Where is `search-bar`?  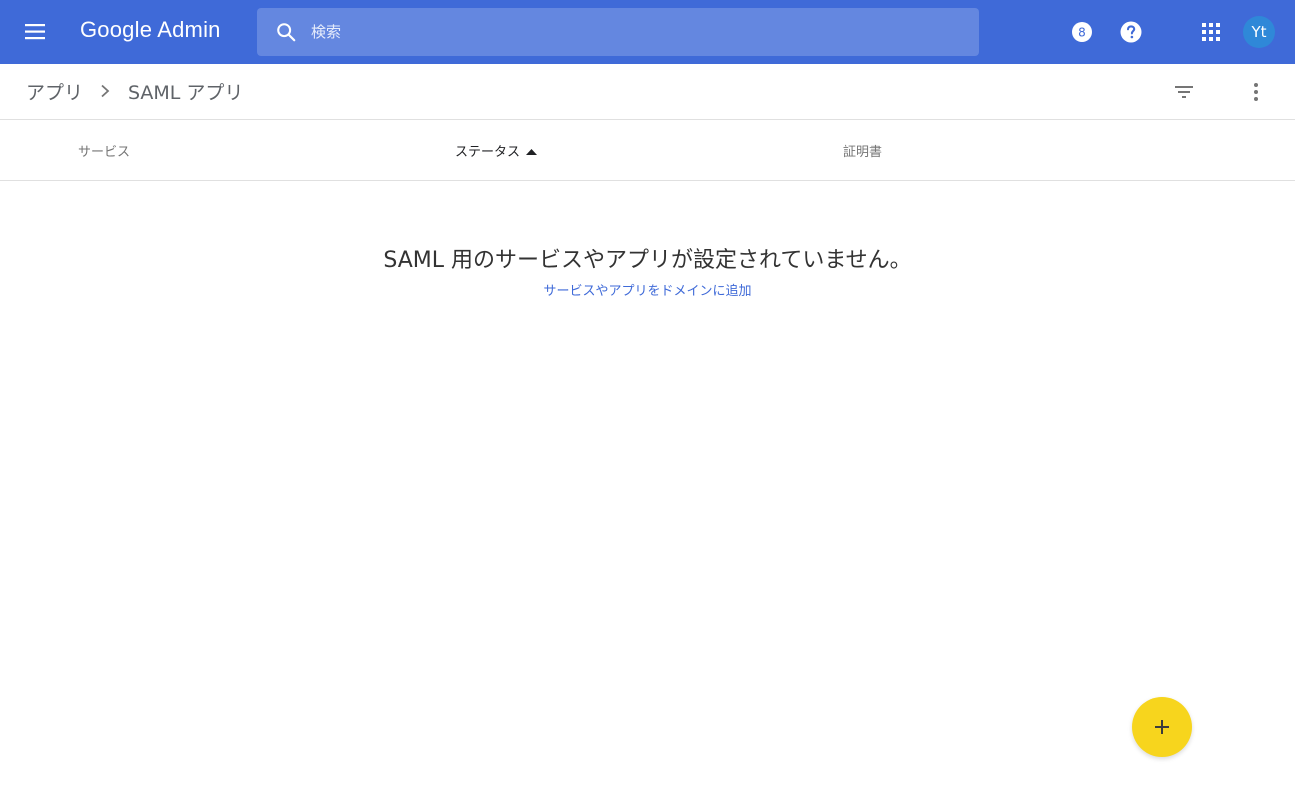 search-bar is located at coordinates (618, 32).